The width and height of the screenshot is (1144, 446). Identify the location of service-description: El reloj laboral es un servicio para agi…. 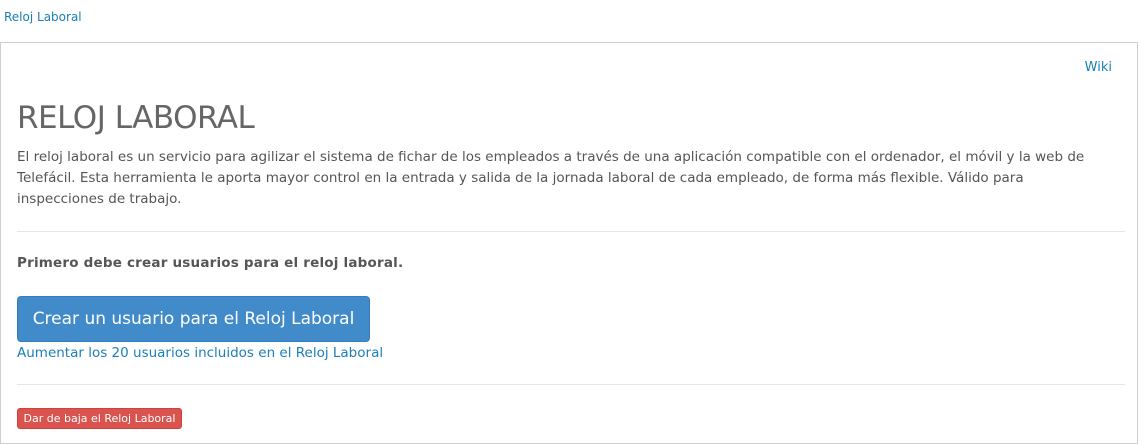
(551, 178).